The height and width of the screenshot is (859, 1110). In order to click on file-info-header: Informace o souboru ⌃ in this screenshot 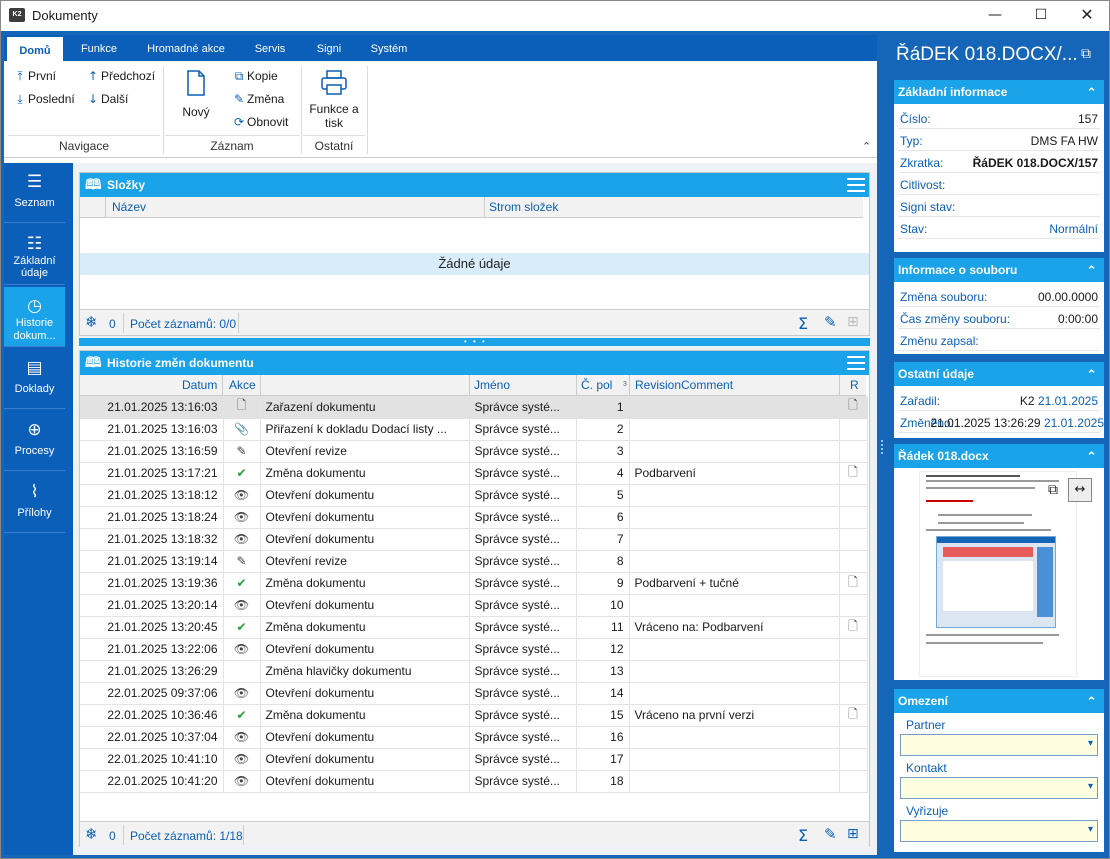, I will do `click(999, 270)`.